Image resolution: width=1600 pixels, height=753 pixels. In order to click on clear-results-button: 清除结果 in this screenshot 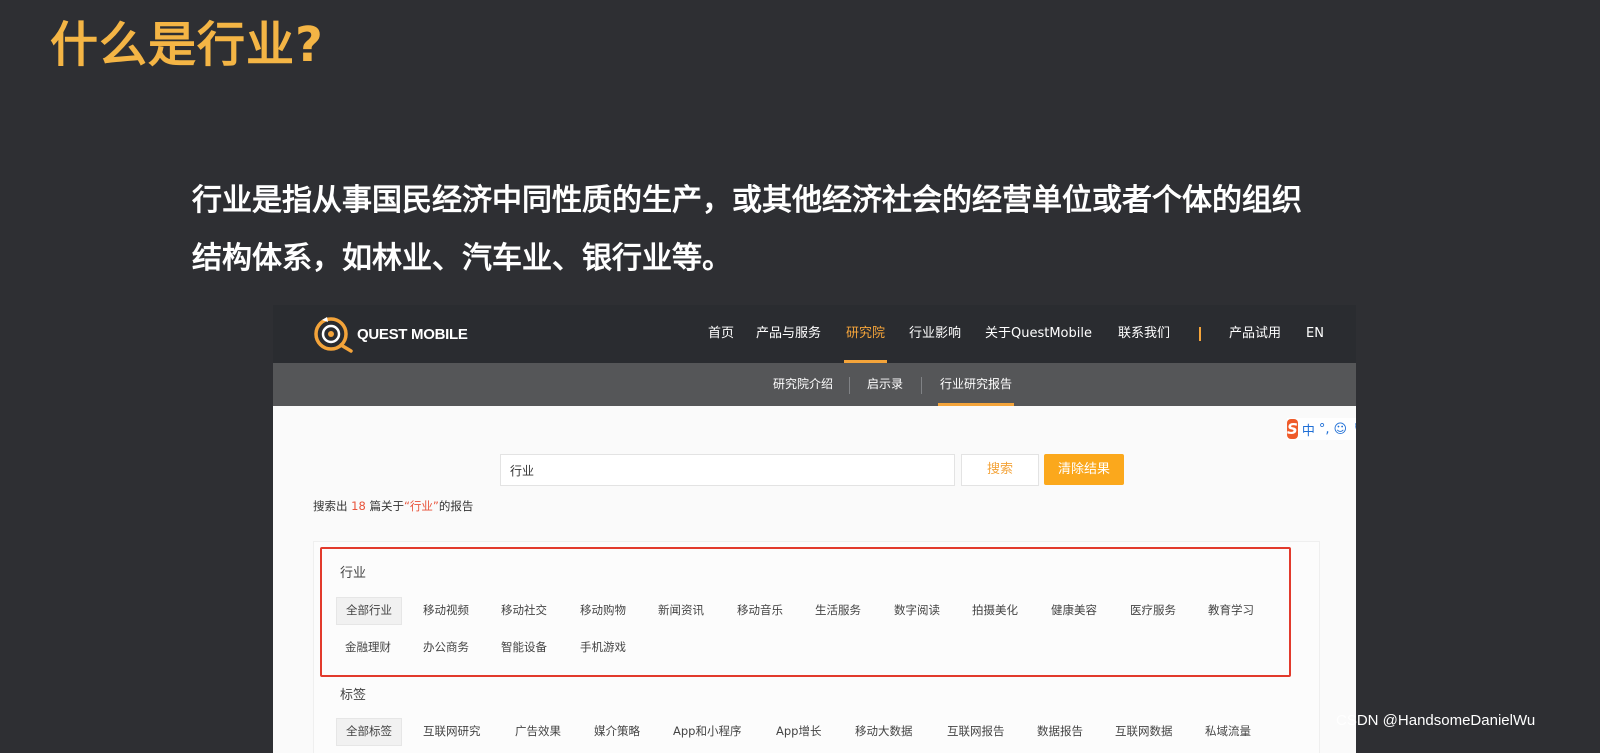, I will do `click(1084, 469)`.